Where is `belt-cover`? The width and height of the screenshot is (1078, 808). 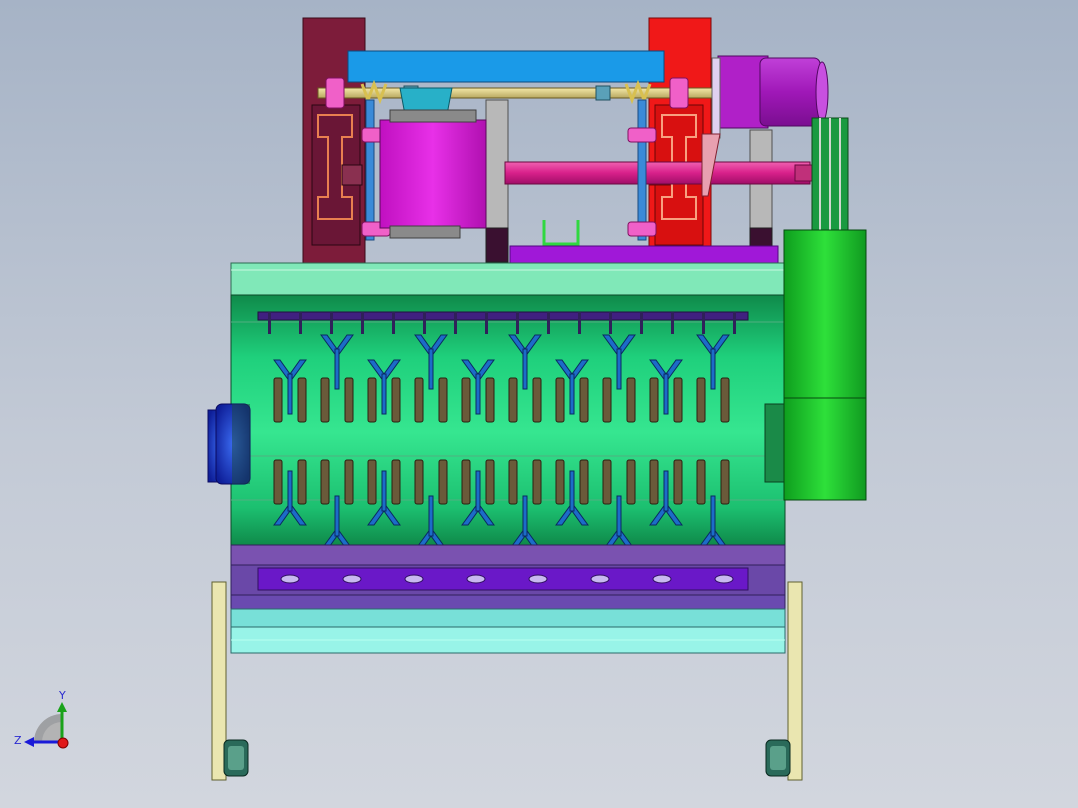 belt-cover is located at coordinates (825, 365).